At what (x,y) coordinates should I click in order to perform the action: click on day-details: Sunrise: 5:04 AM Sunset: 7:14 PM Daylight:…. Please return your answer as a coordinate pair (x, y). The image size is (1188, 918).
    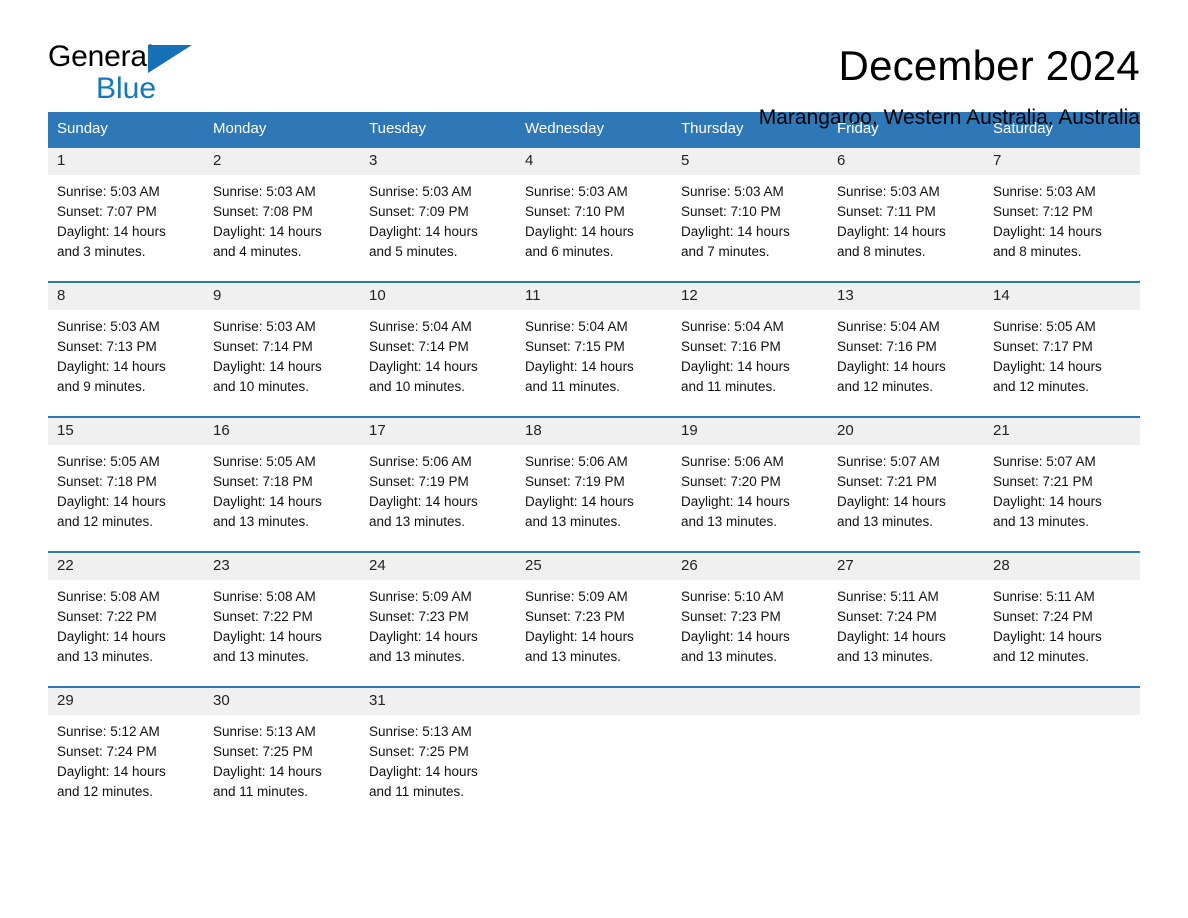
    Looking at the image, I should click on (438, 353).